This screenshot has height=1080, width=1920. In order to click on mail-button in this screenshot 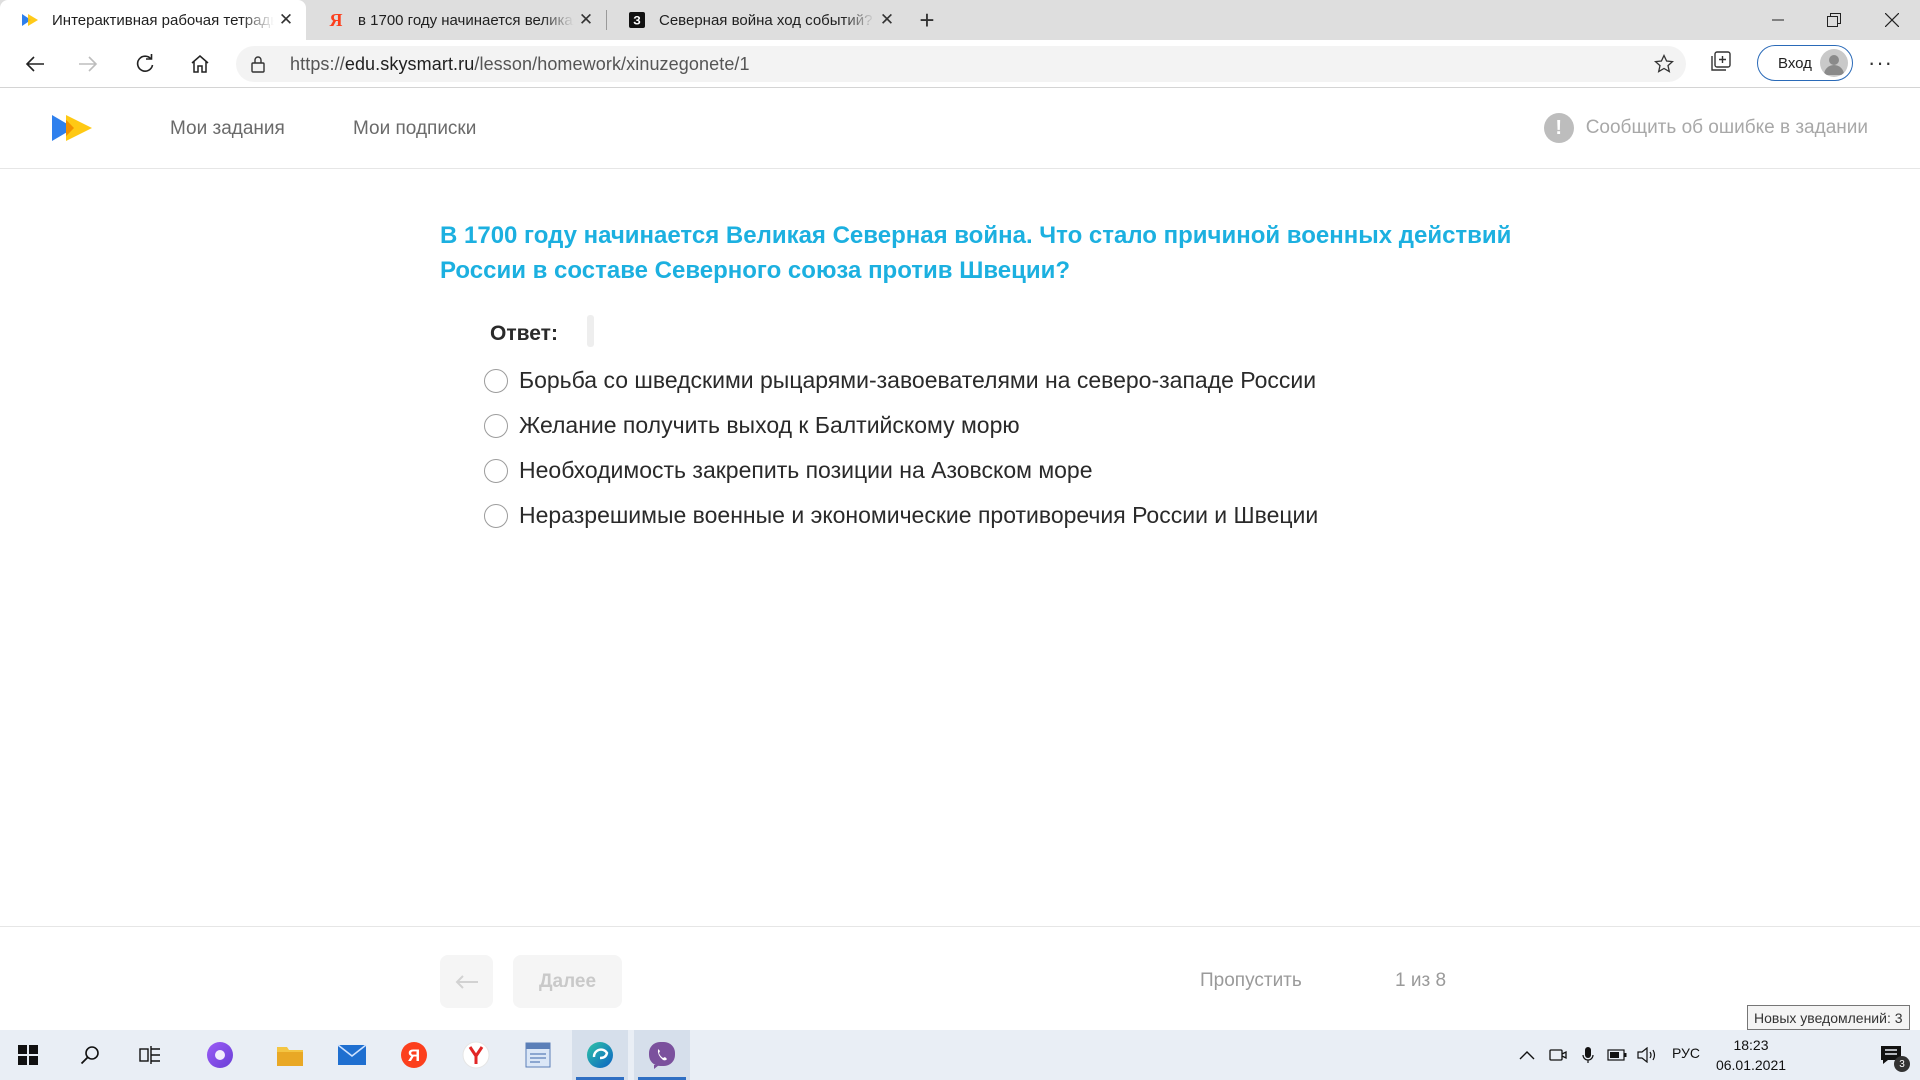, I will do `click(352, 1055)`.